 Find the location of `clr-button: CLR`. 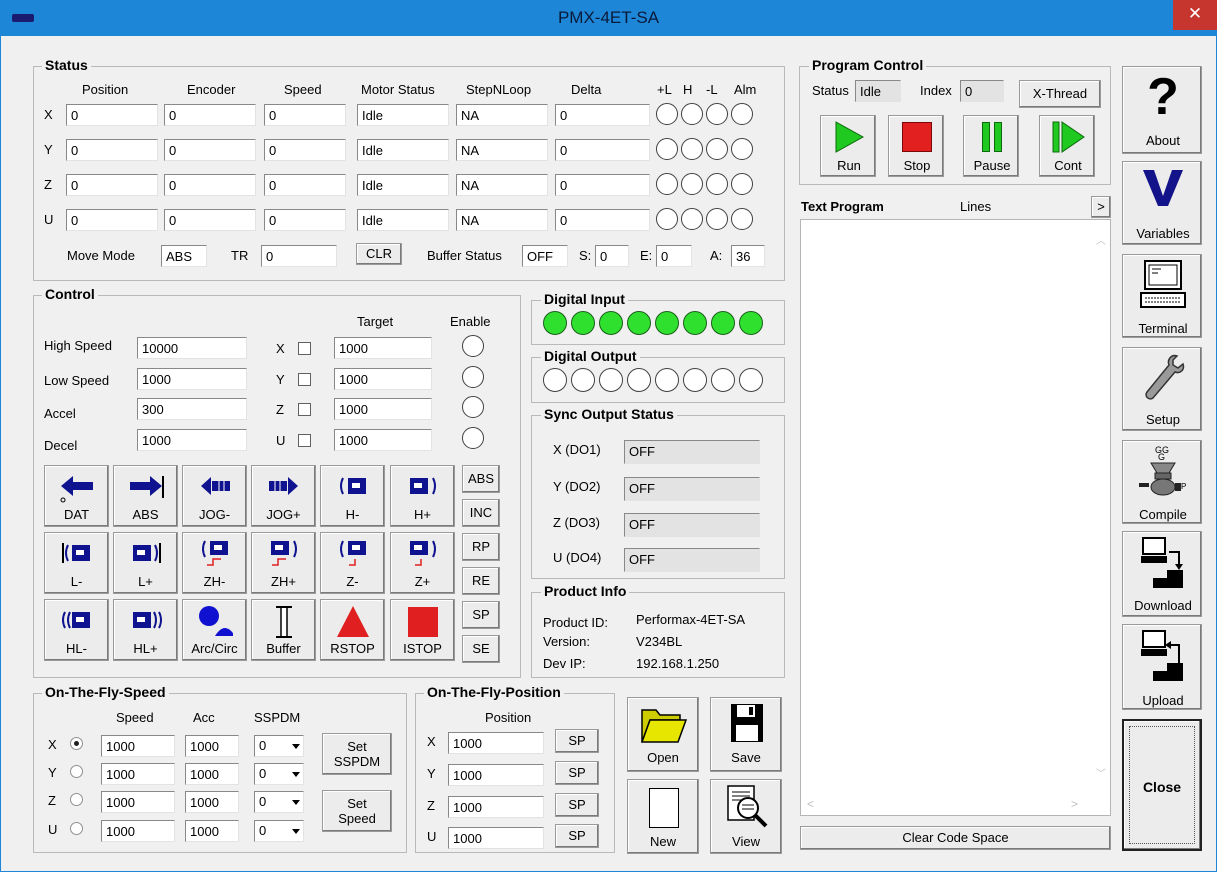

clr-button: CLR is located at coordinates (379, 254).